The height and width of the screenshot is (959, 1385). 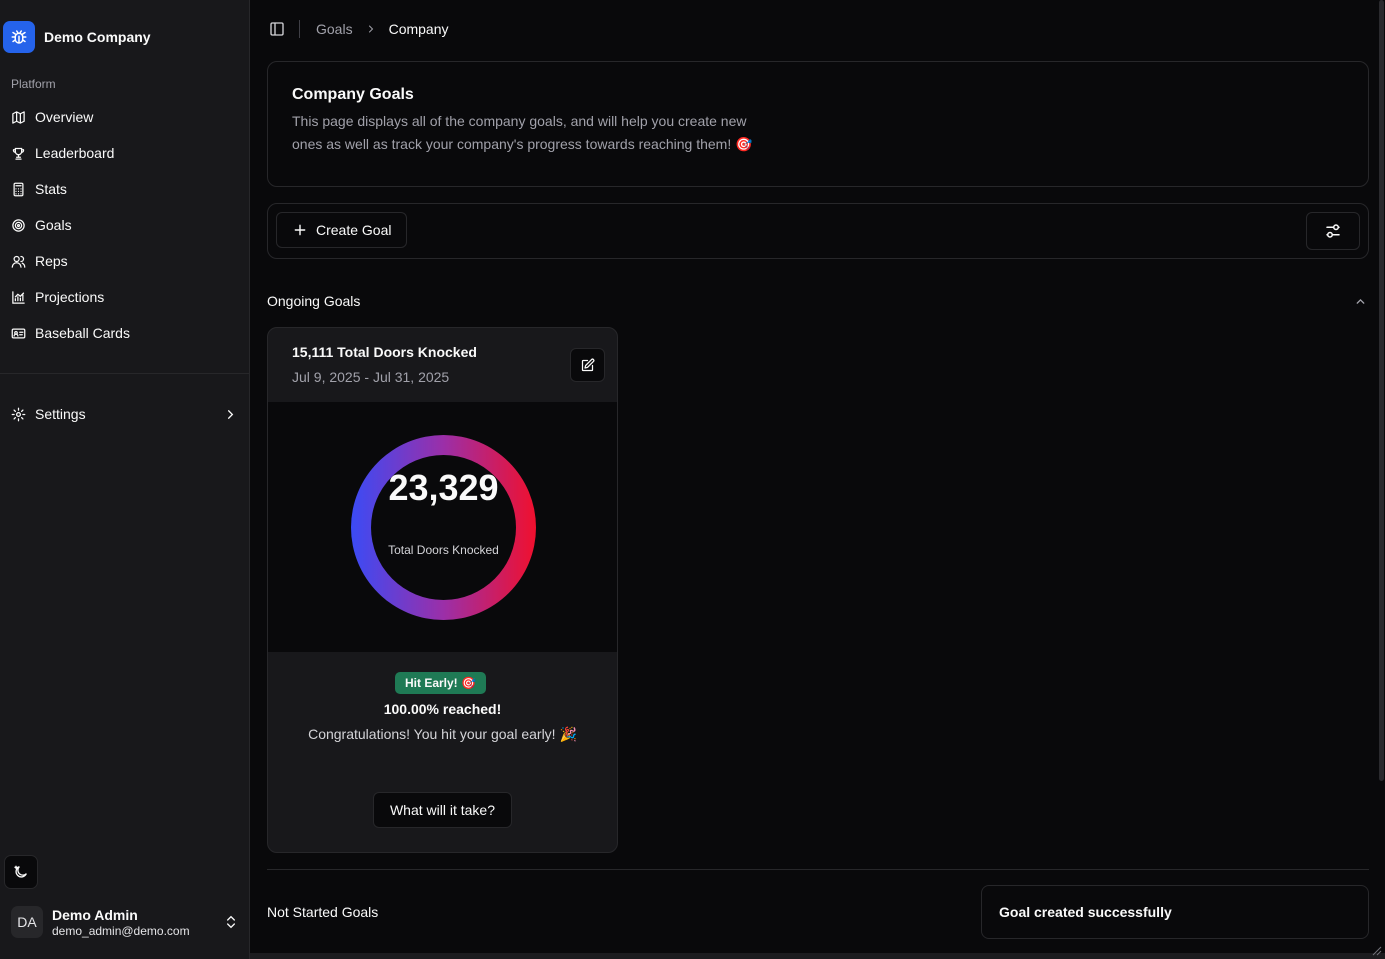 What do you see at coordinates (75, 153) in the screenshot?
I see `sidebar-item-label: Leaderboard` at bounding box center [75, 153].